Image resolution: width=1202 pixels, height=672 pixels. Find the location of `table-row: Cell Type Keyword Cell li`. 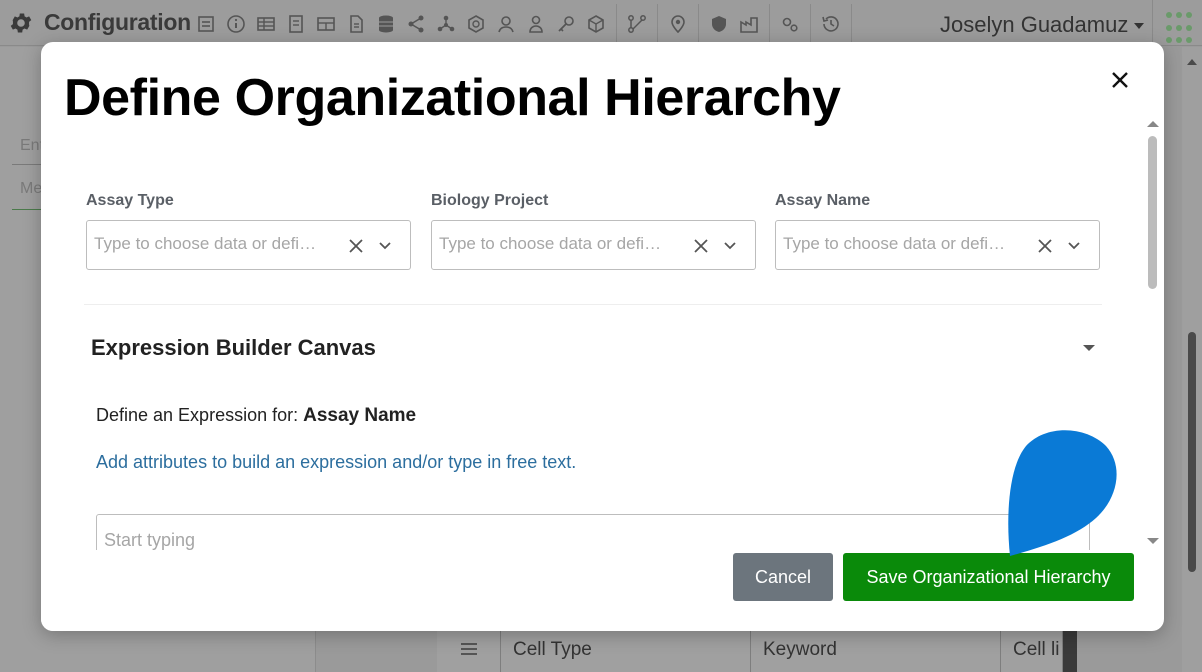

table-row: Cell Type Keyword Cell li is located at coordinates (757, 650).